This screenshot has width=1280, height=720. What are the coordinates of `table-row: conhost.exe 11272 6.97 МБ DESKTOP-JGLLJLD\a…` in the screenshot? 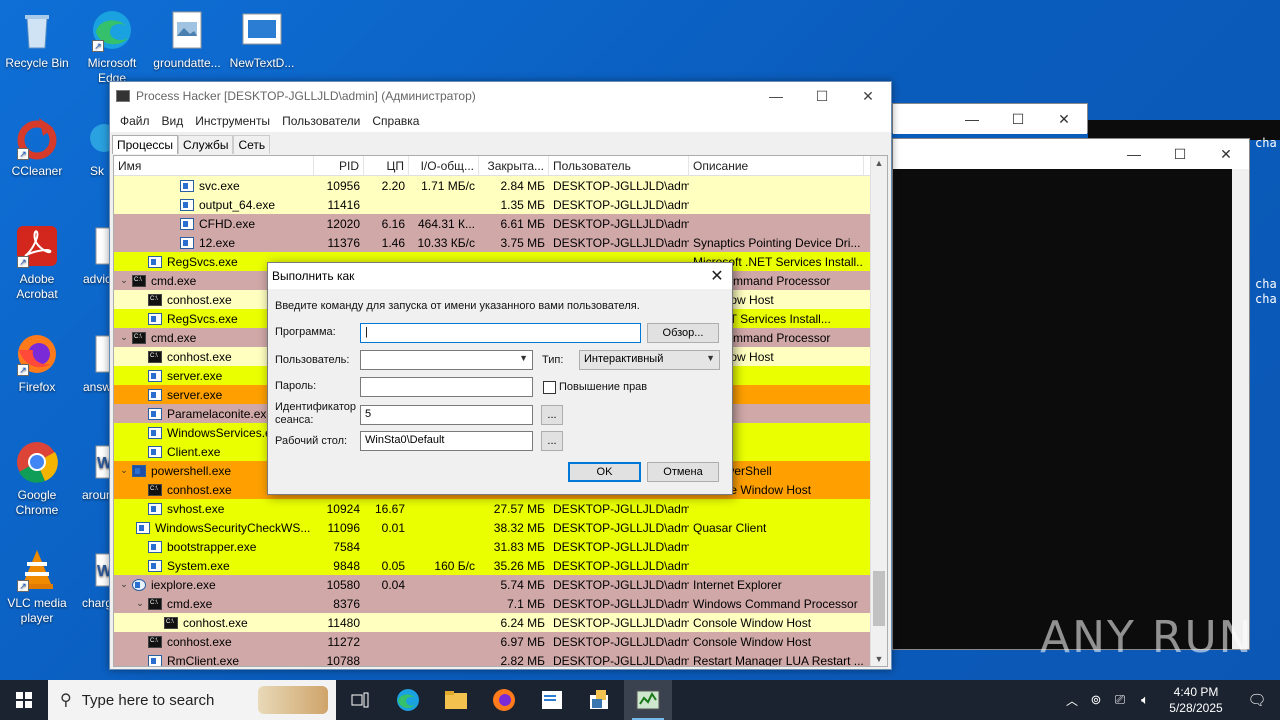 It's located at (500, 641).